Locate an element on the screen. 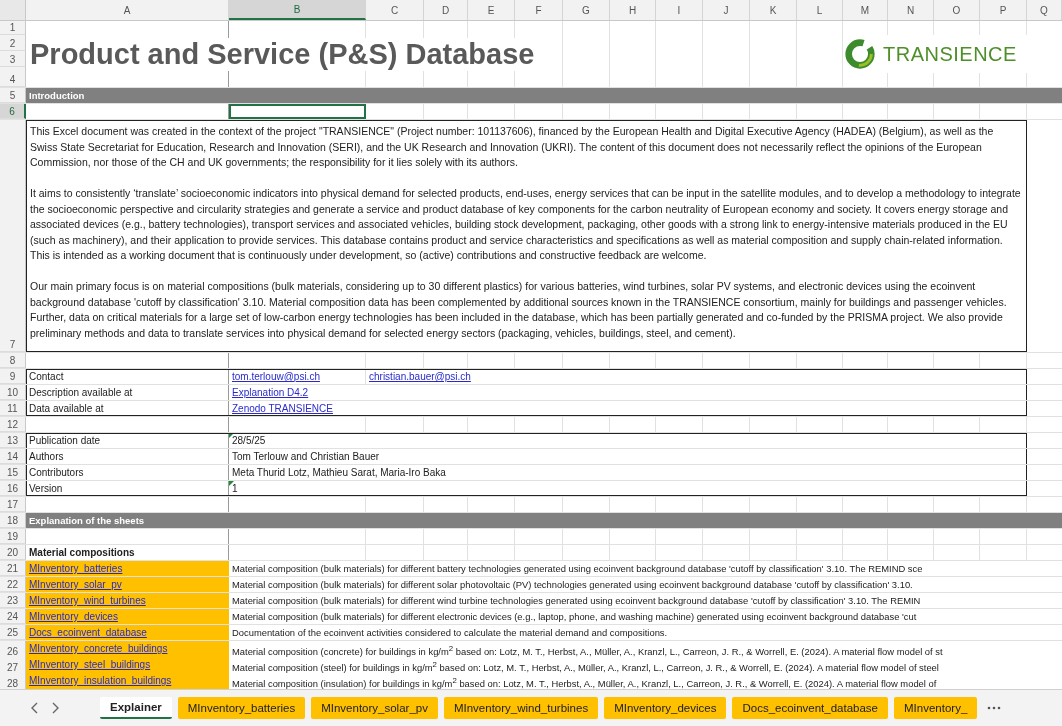  field-value: 28/5/25 is located at coordinates (249, 440).